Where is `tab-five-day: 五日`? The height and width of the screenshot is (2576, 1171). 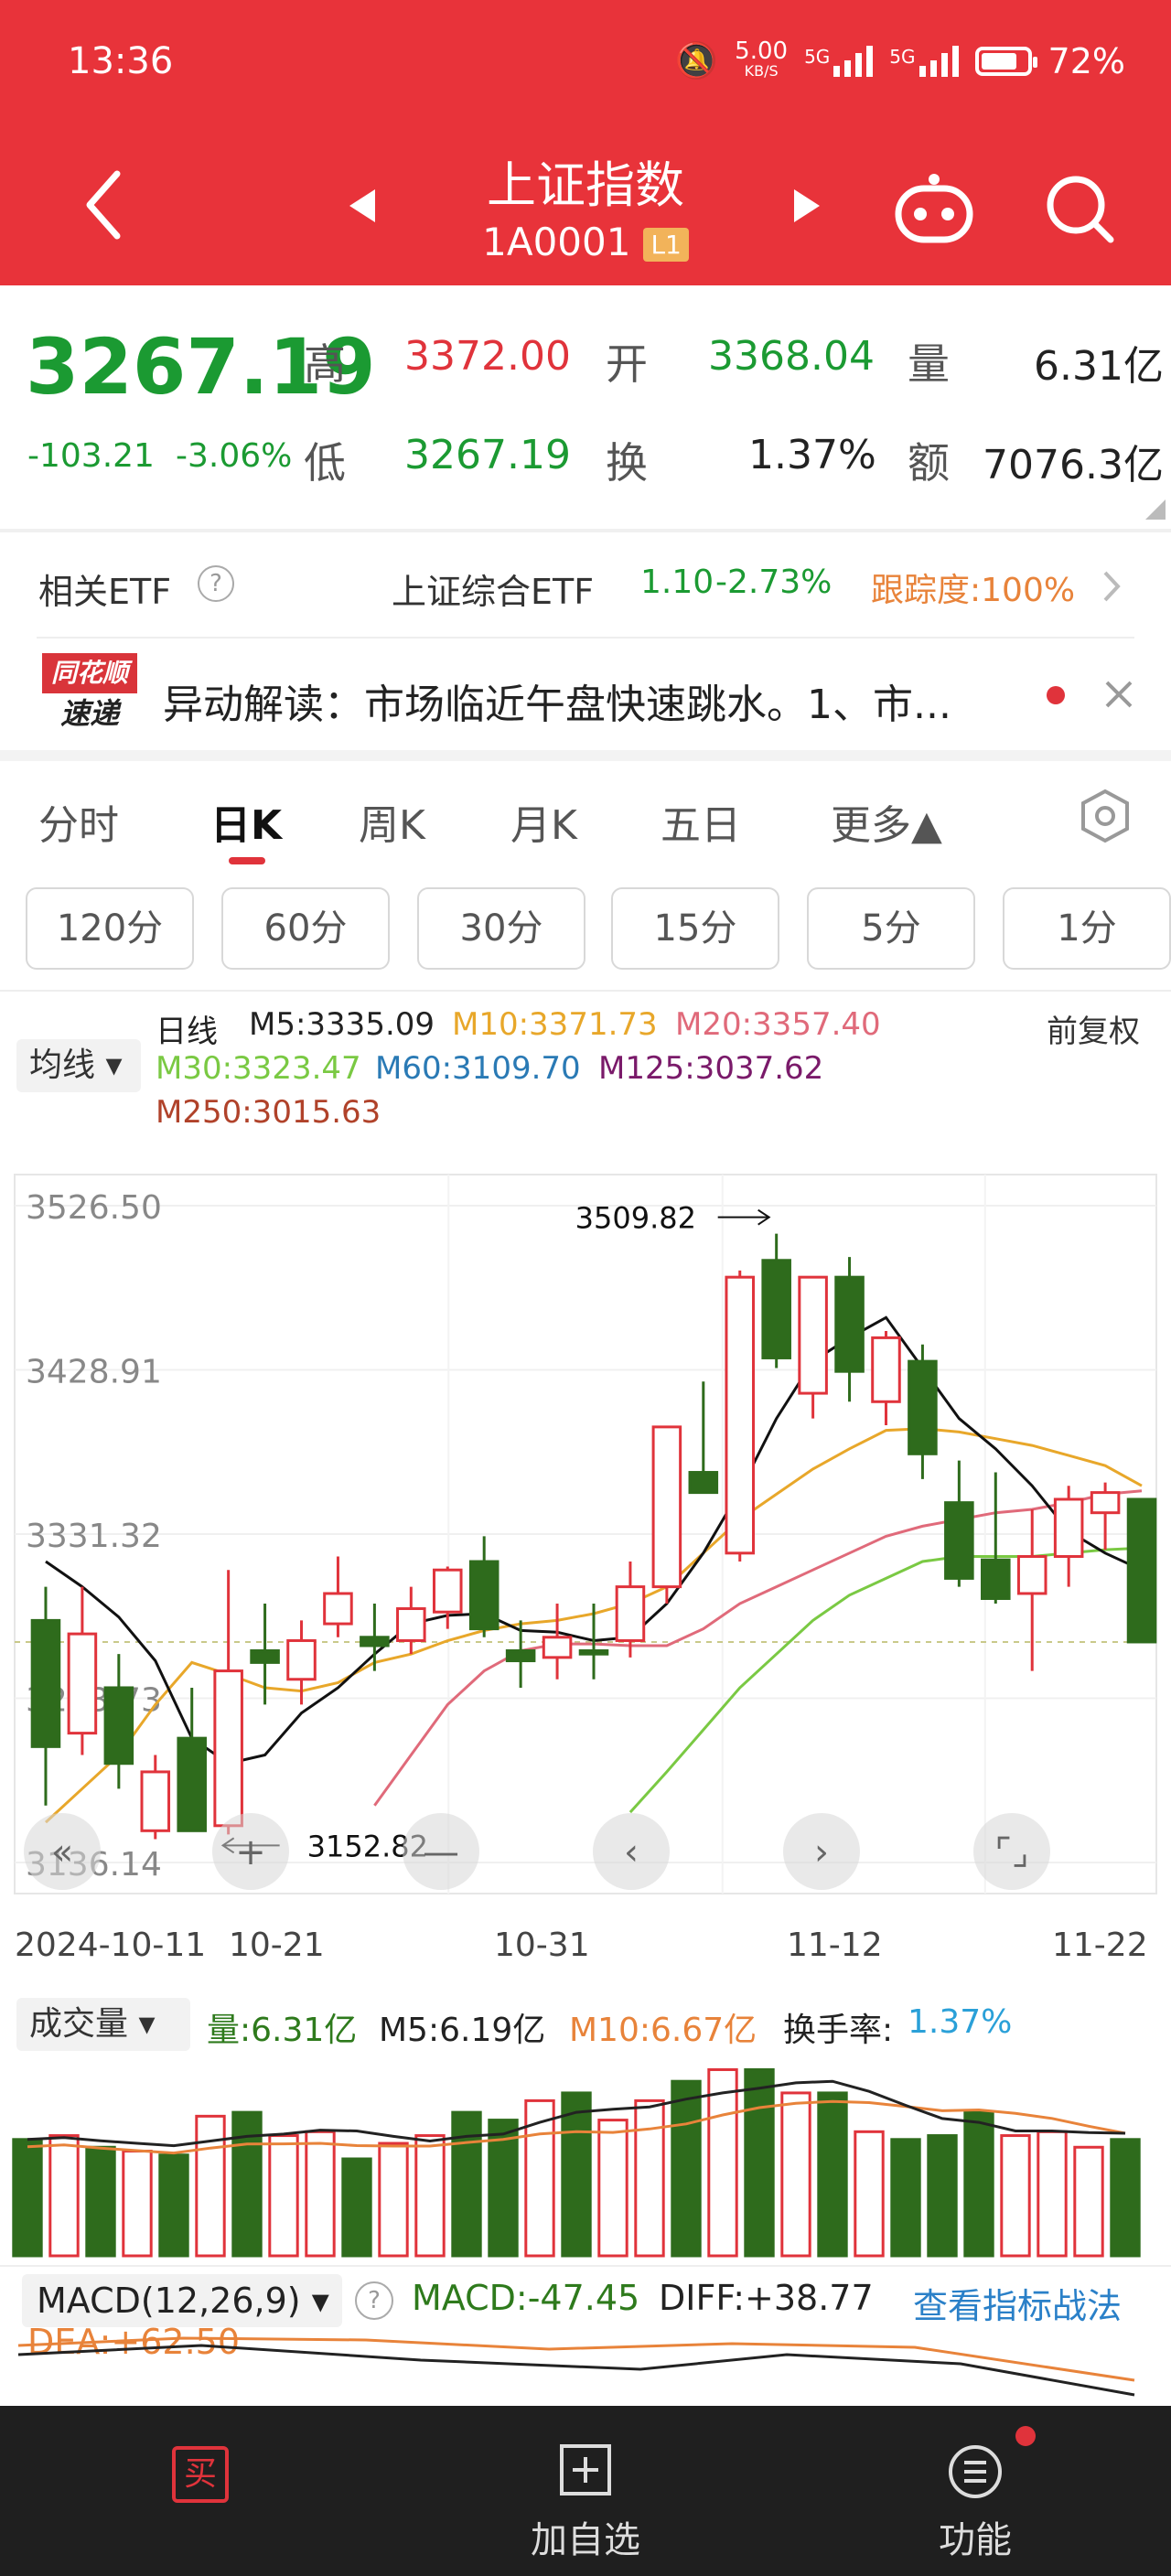
tab-five-day: 五日 is located at coordinates (701, 822).